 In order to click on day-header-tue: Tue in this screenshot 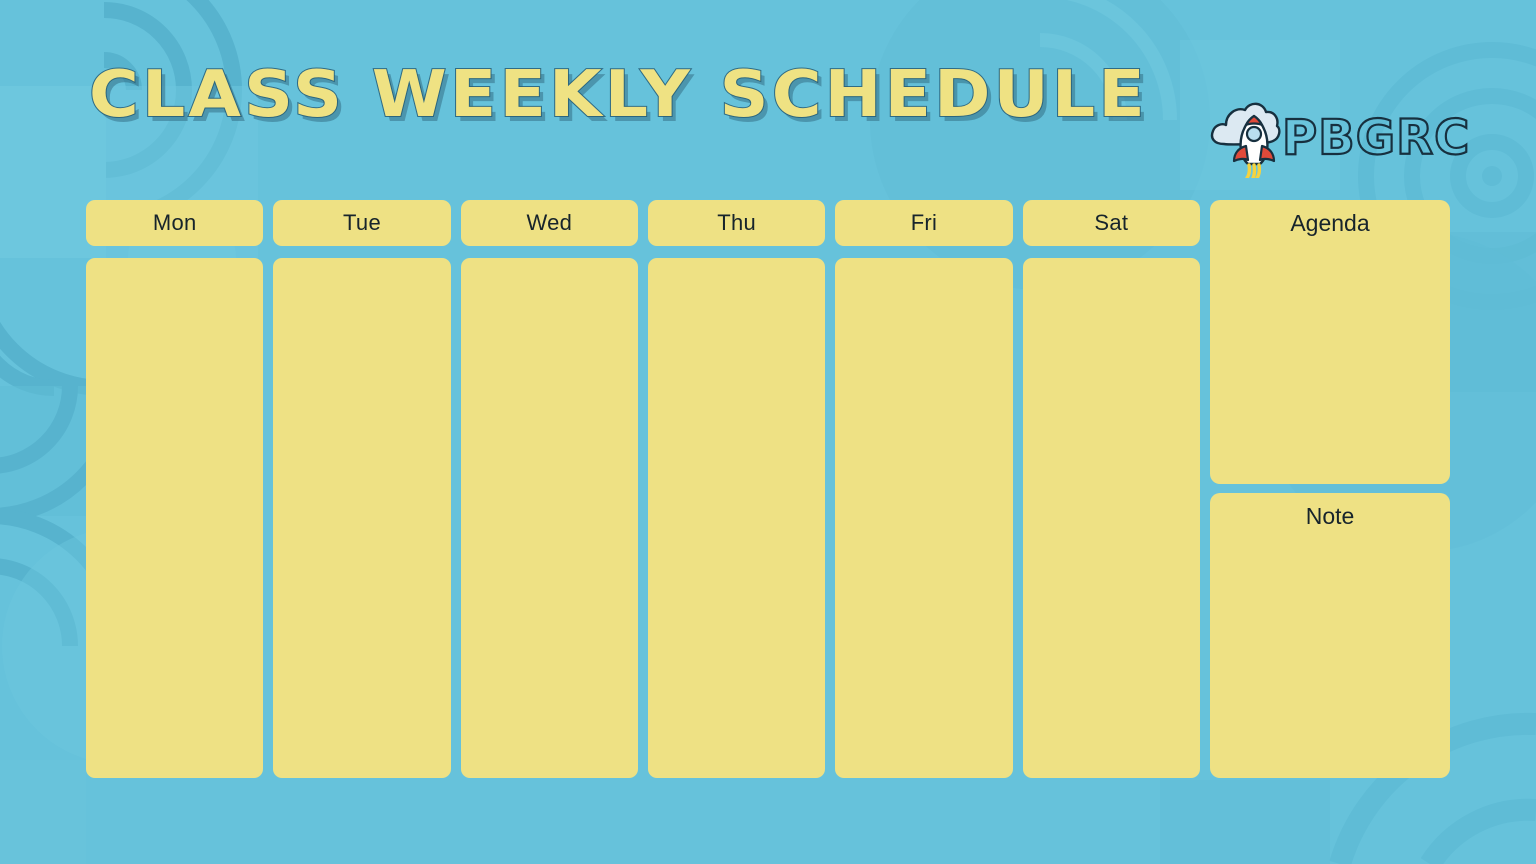, I will do `click(362, 223)`.